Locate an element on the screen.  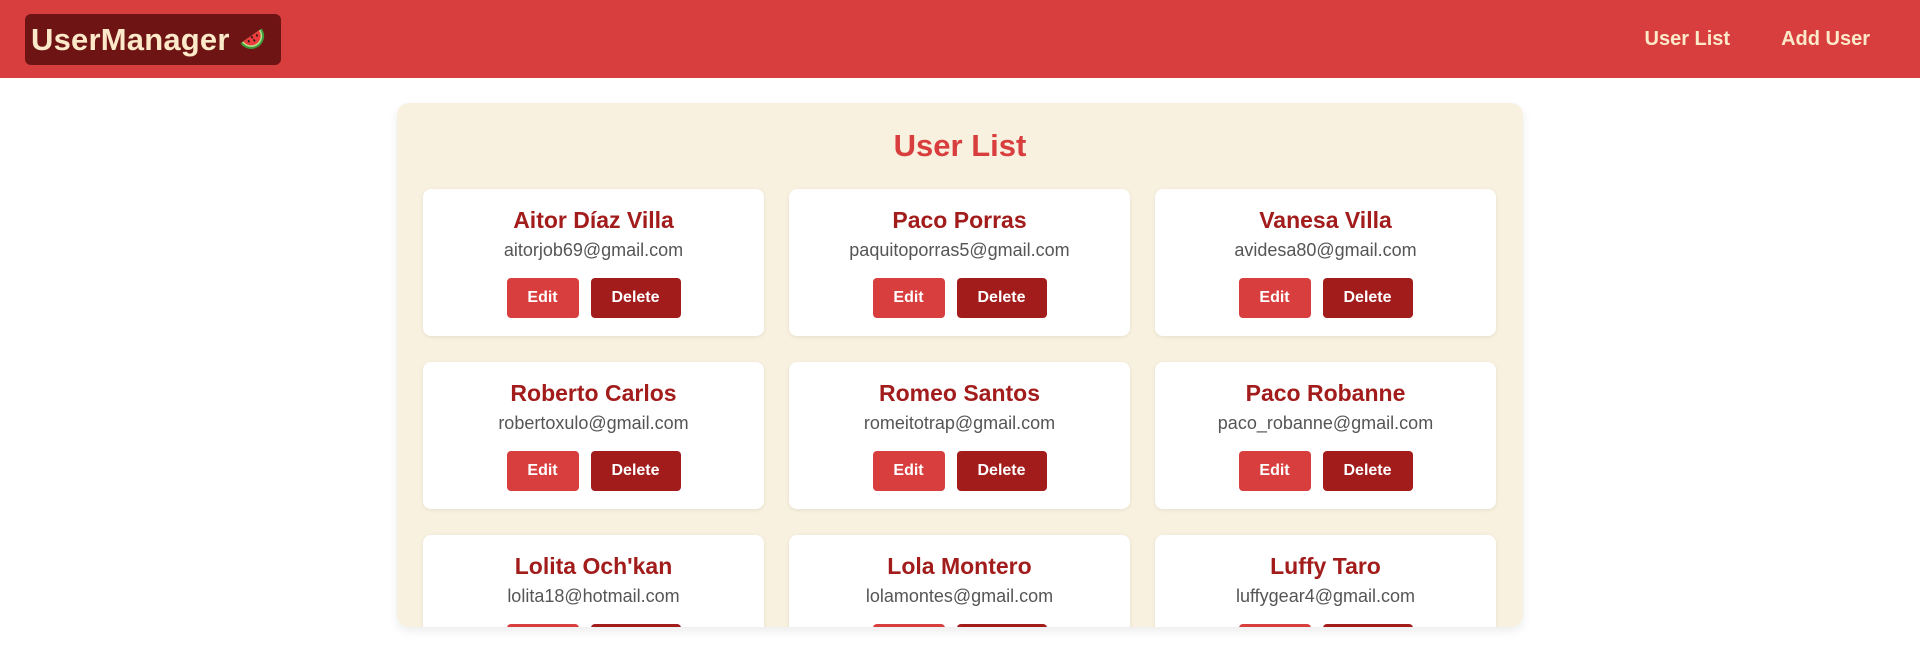
user-email: robertoxulo@gmail.com is located at coordinates (593, 423).